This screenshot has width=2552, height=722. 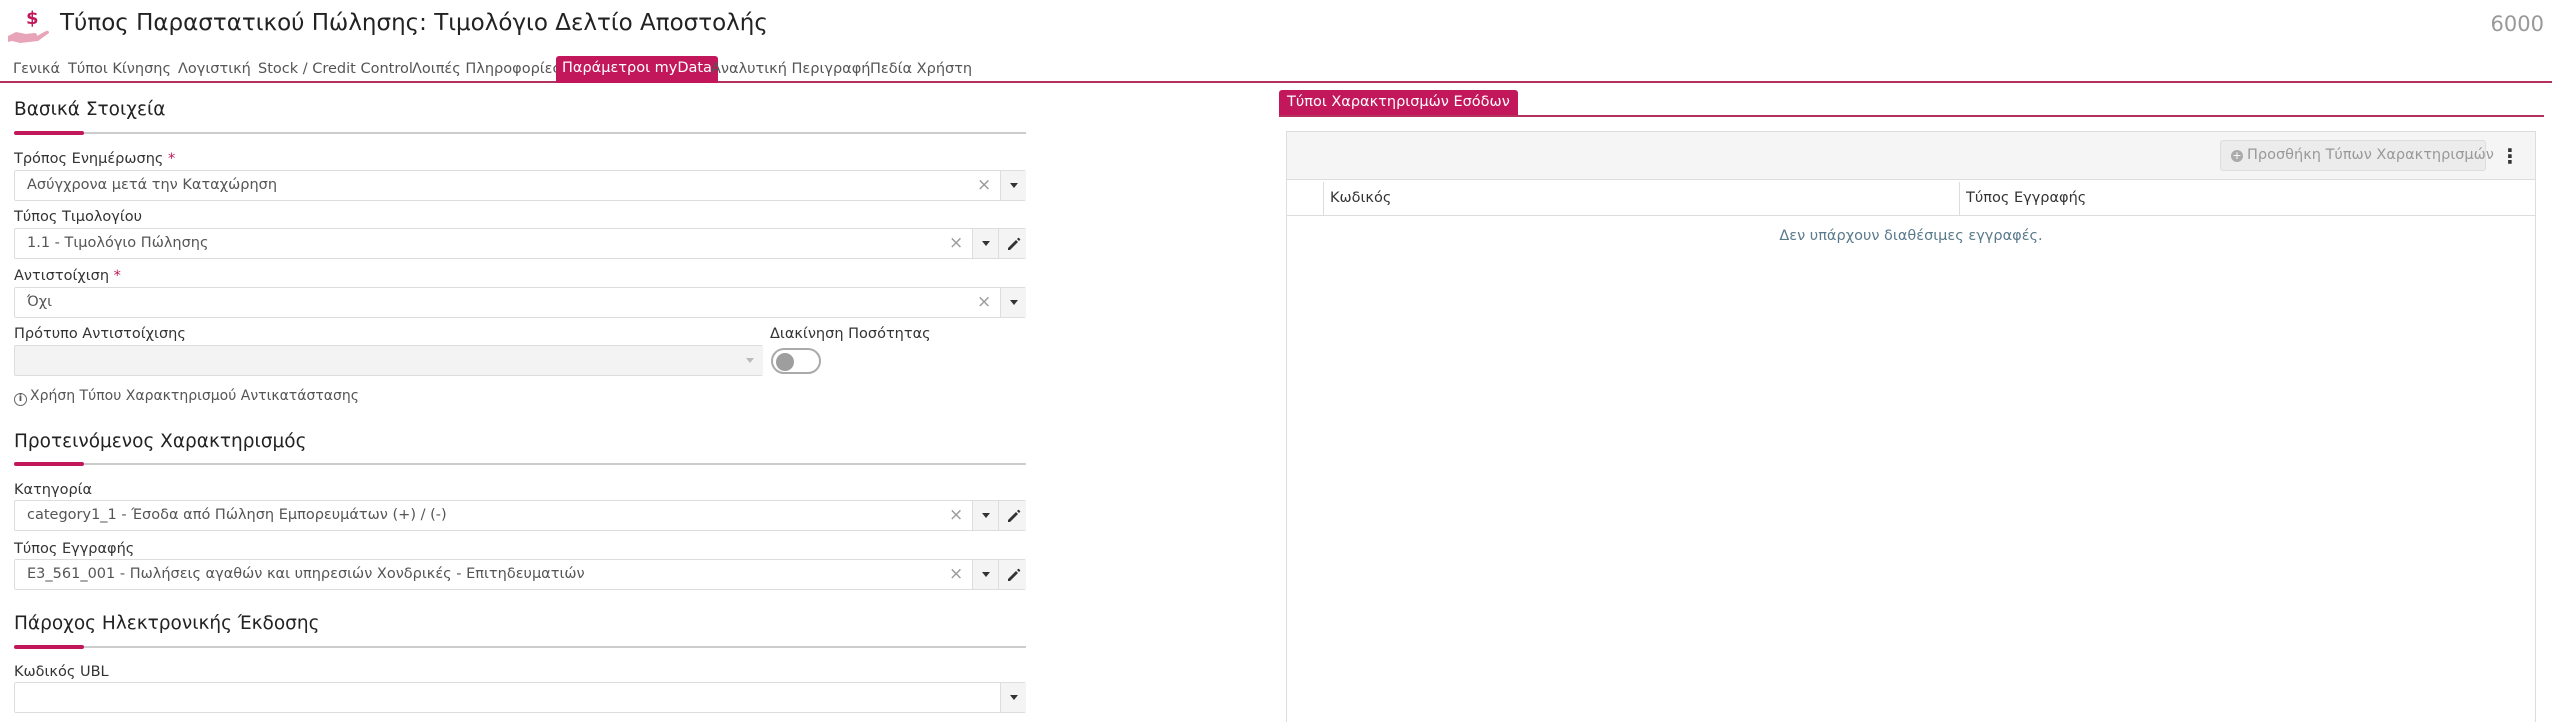 What do you see at coordinates (1641, 199) in the screenshot?
I see `column-header-code: Κωδικός` at bounding box center [1641, 199].